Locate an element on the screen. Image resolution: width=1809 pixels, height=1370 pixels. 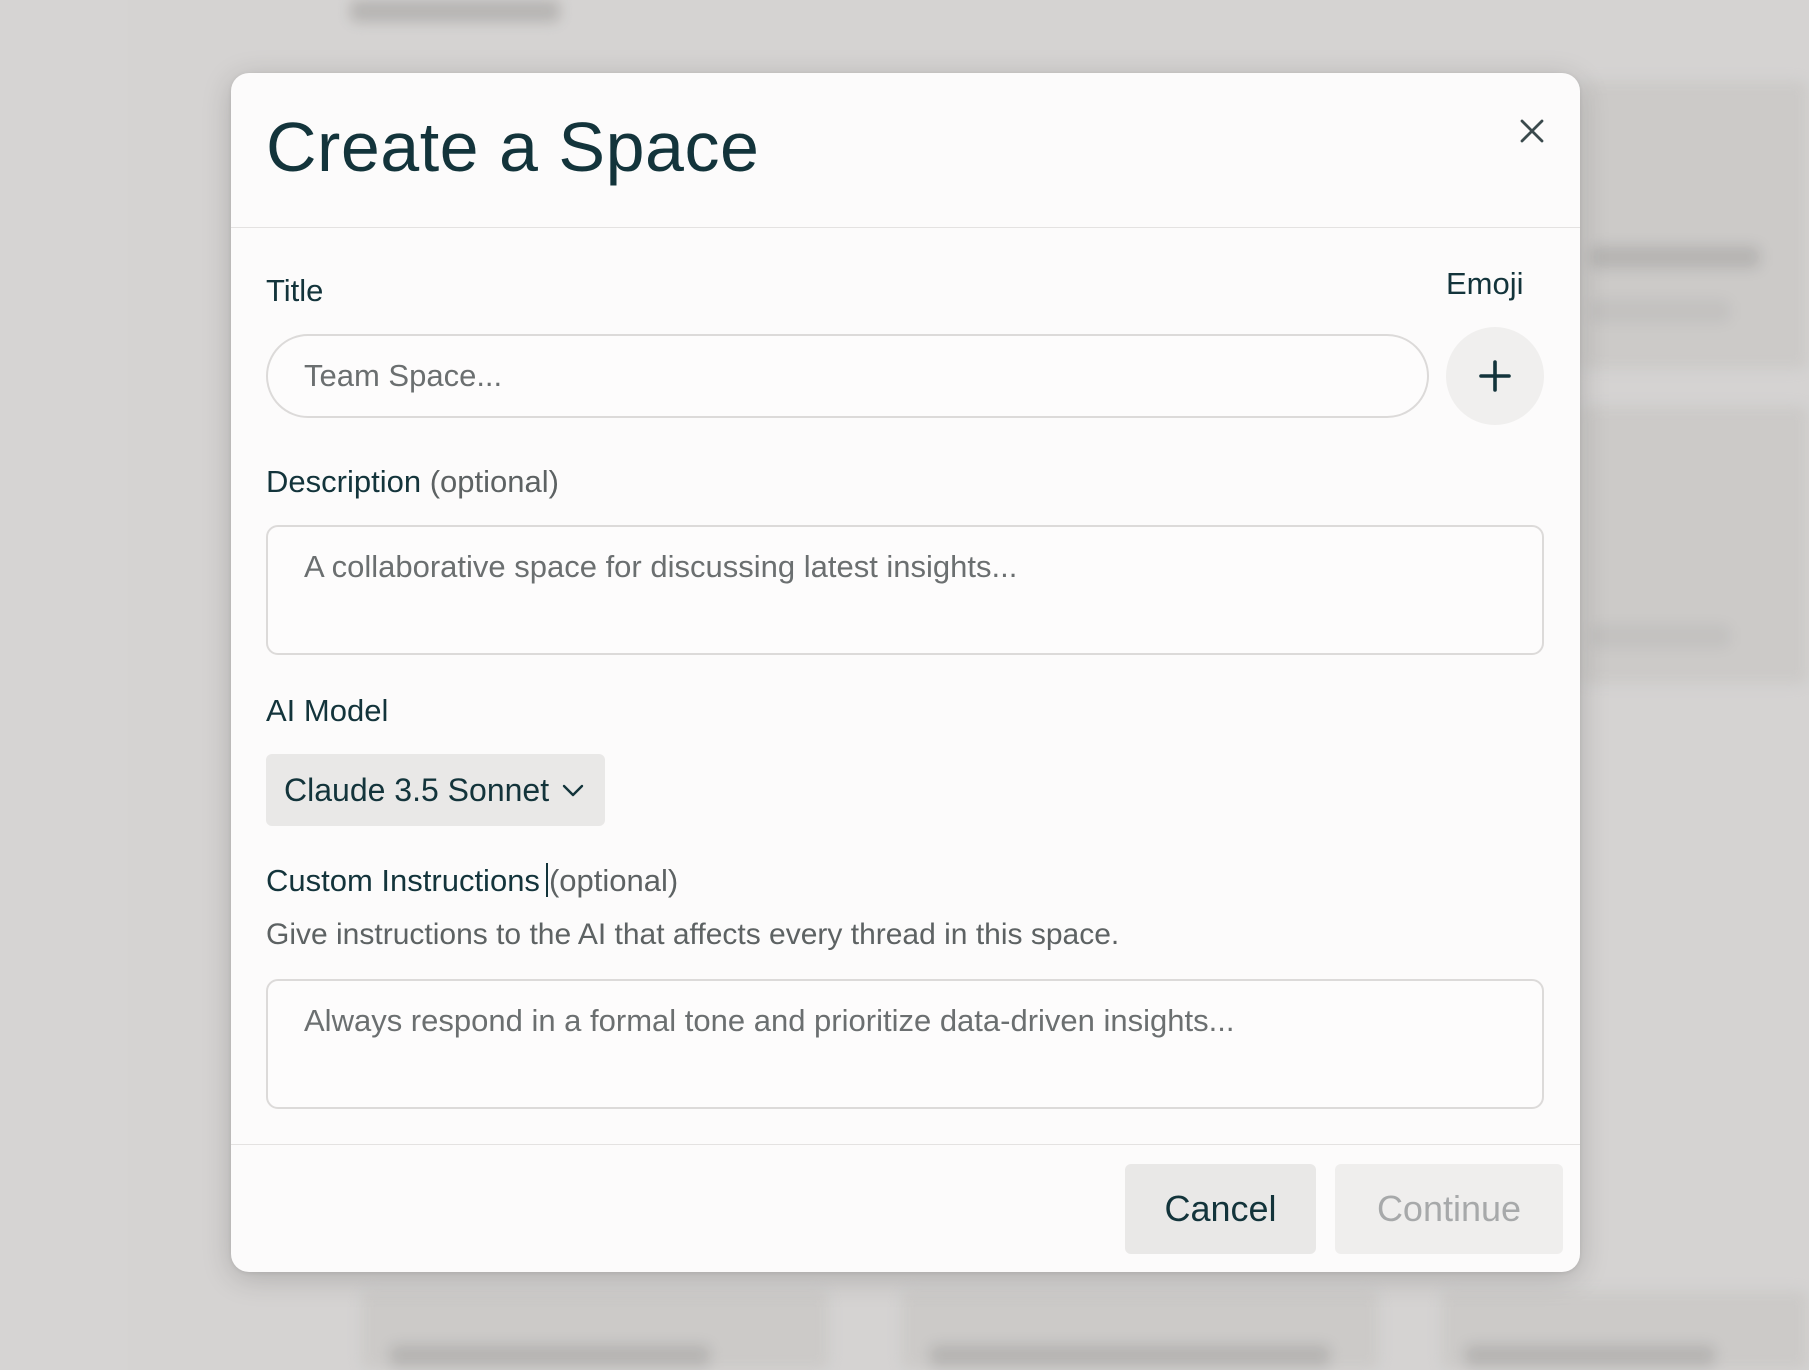
description-label: Description (optional) is located at coordinates (412, 482).